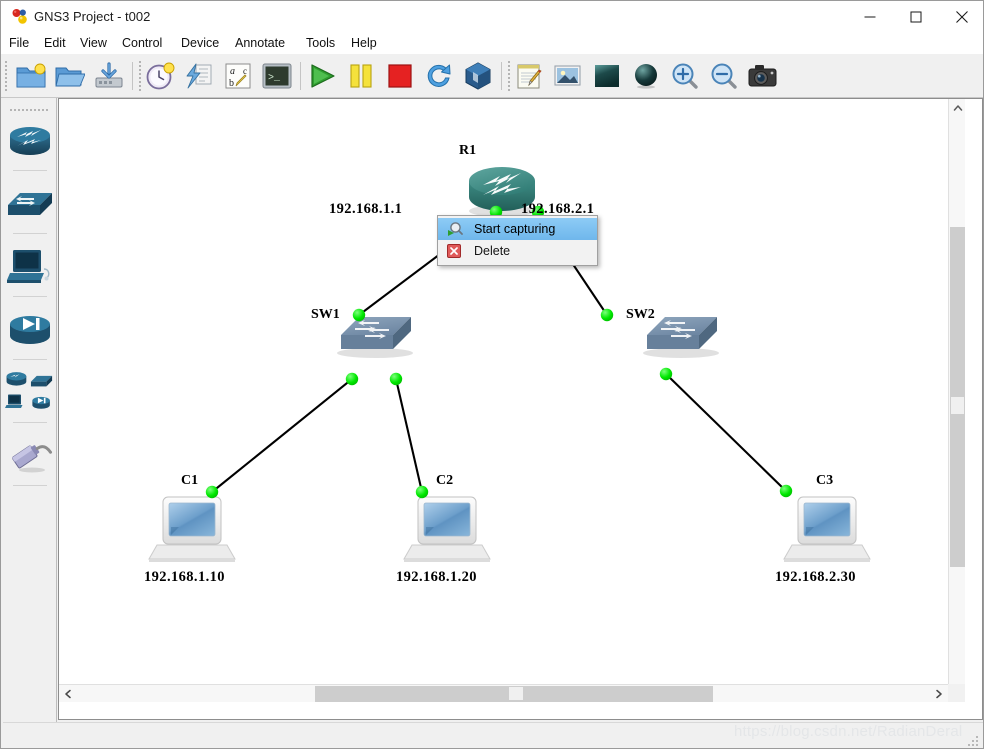  What do you see at coordinates (238, 76) in the screenshot?
I see `add-note-button: a c b` at bounding box center [238, 76].